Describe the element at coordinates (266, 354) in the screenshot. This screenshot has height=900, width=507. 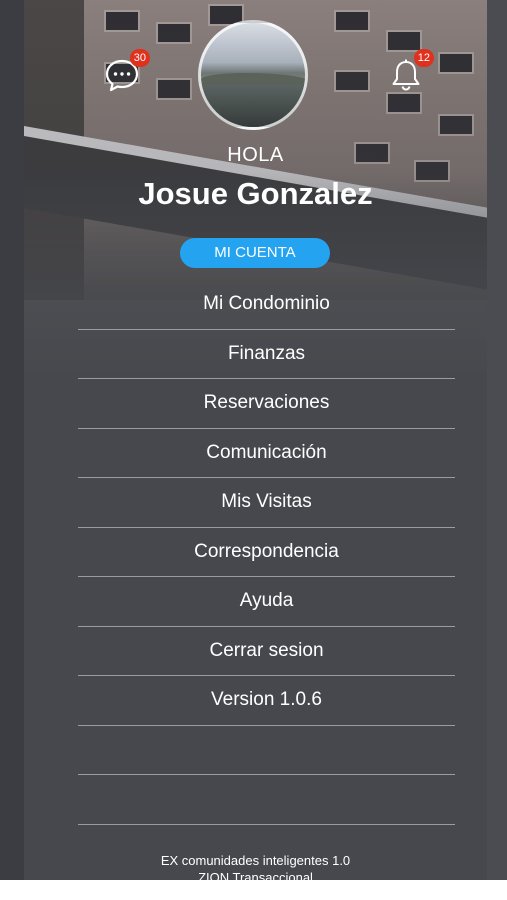
I see `menu-item-finanzas: Finanzas` at that location.